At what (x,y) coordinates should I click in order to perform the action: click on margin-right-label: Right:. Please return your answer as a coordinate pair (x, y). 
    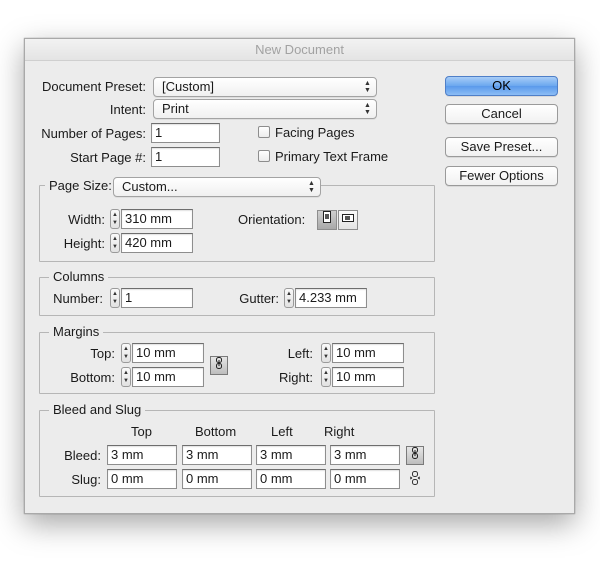
    Looking at the image, I should click on (296, 377).